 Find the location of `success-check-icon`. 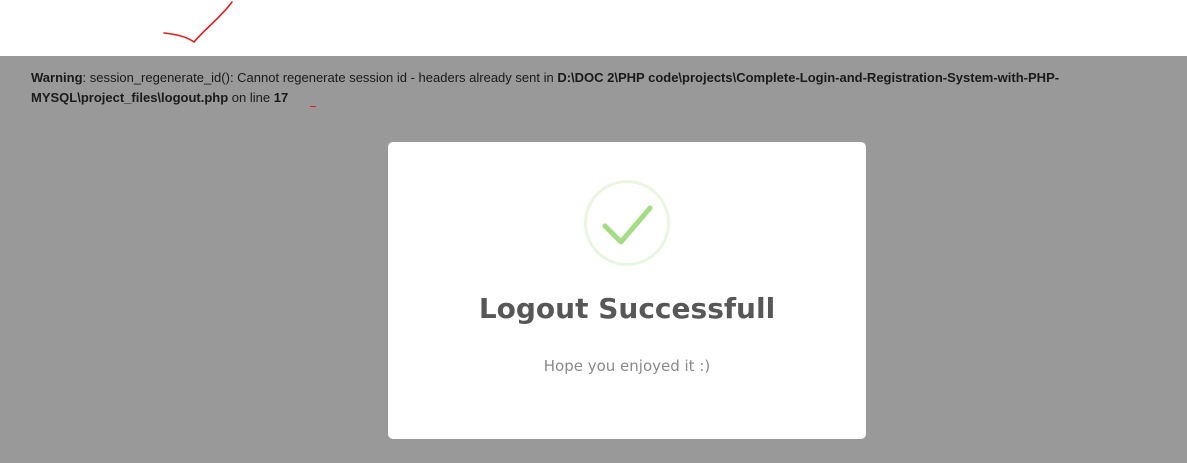

success-check-icon is located at coordinates (627, 223).